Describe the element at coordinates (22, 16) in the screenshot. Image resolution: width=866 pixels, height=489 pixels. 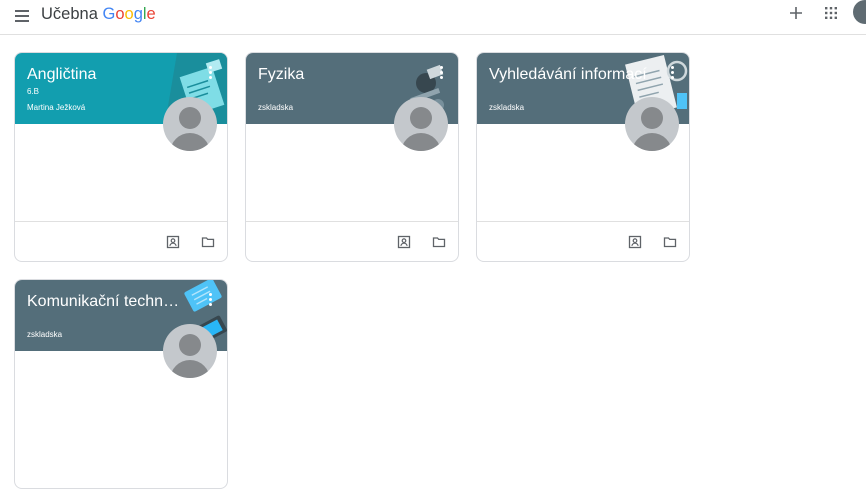
I see `hamburger-menu-icon` at that location.